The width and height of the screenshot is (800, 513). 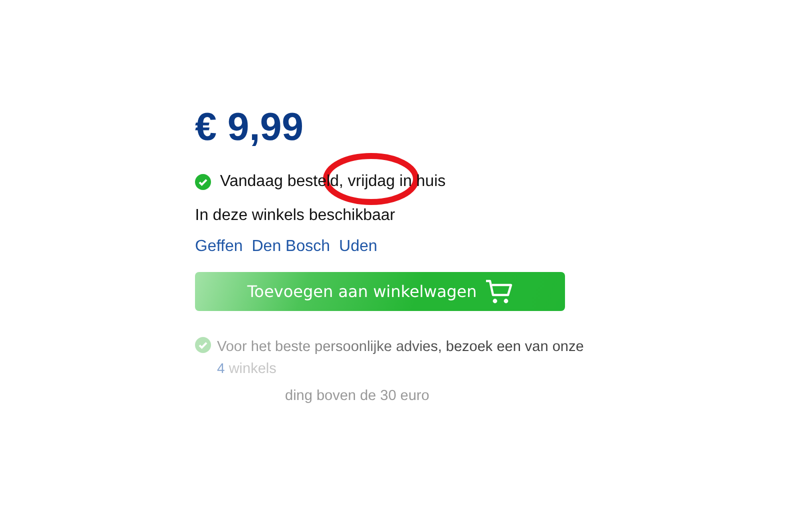 What do you see at coordinates (219, 247) in the screenshot?
I see `store-link: Geffen` at bounding box center [219, 247].